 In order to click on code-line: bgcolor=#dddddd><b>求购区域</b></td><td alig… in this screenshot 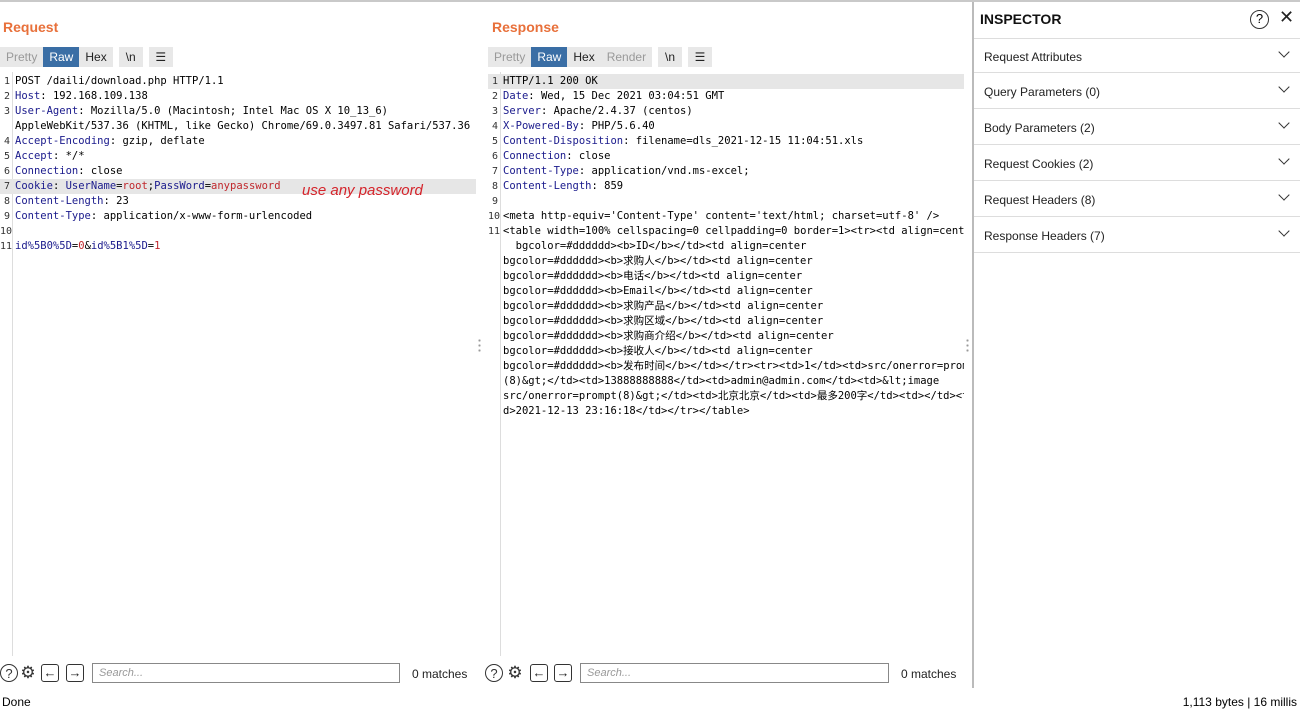, I will do `click(728, 321)`.